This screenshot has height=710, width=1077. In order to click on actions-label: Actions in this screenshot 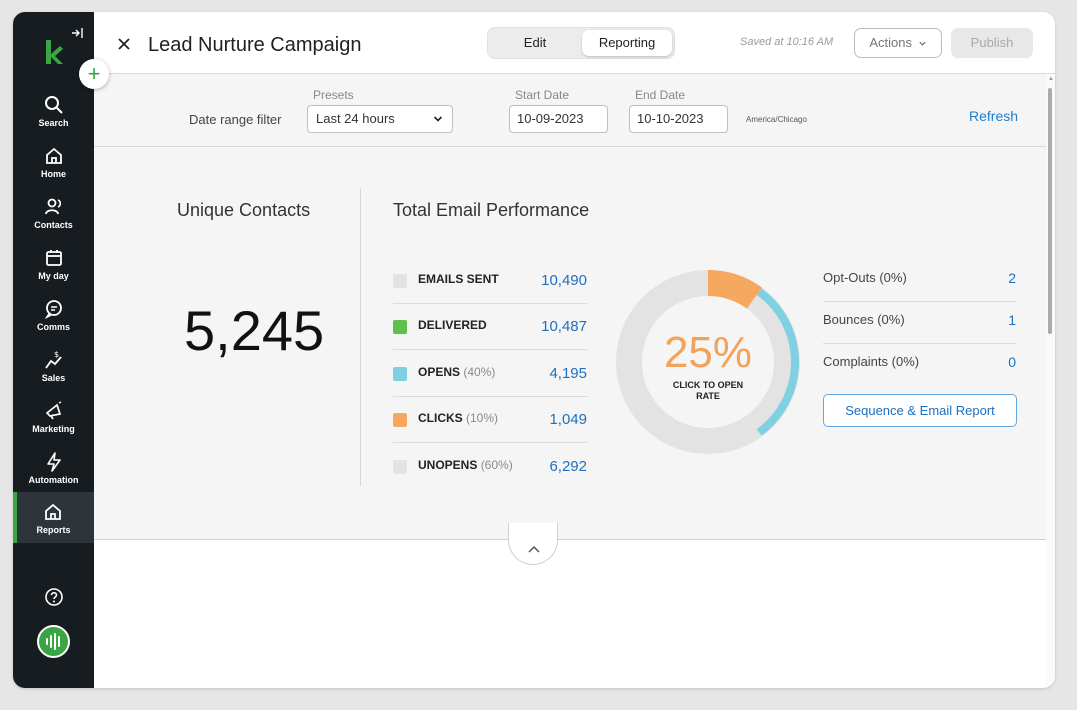, I will do `click(890, 42)`.